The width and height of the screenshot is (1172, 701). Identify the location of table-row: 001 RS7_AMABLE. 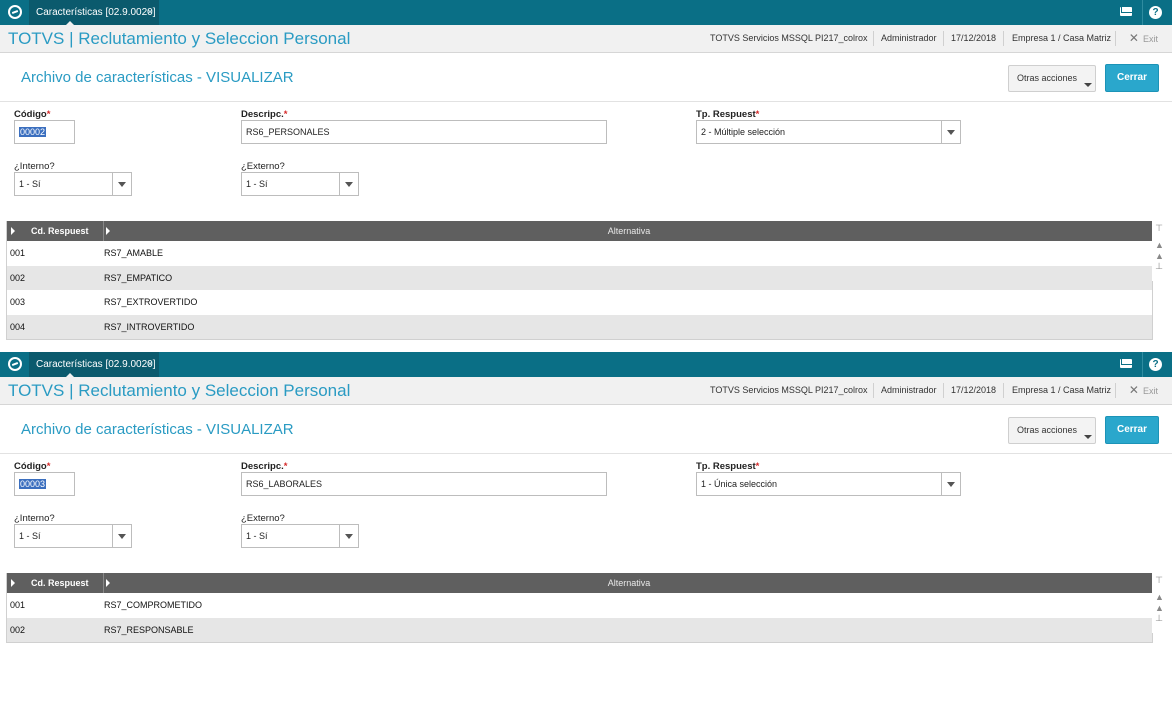
(579, 253).